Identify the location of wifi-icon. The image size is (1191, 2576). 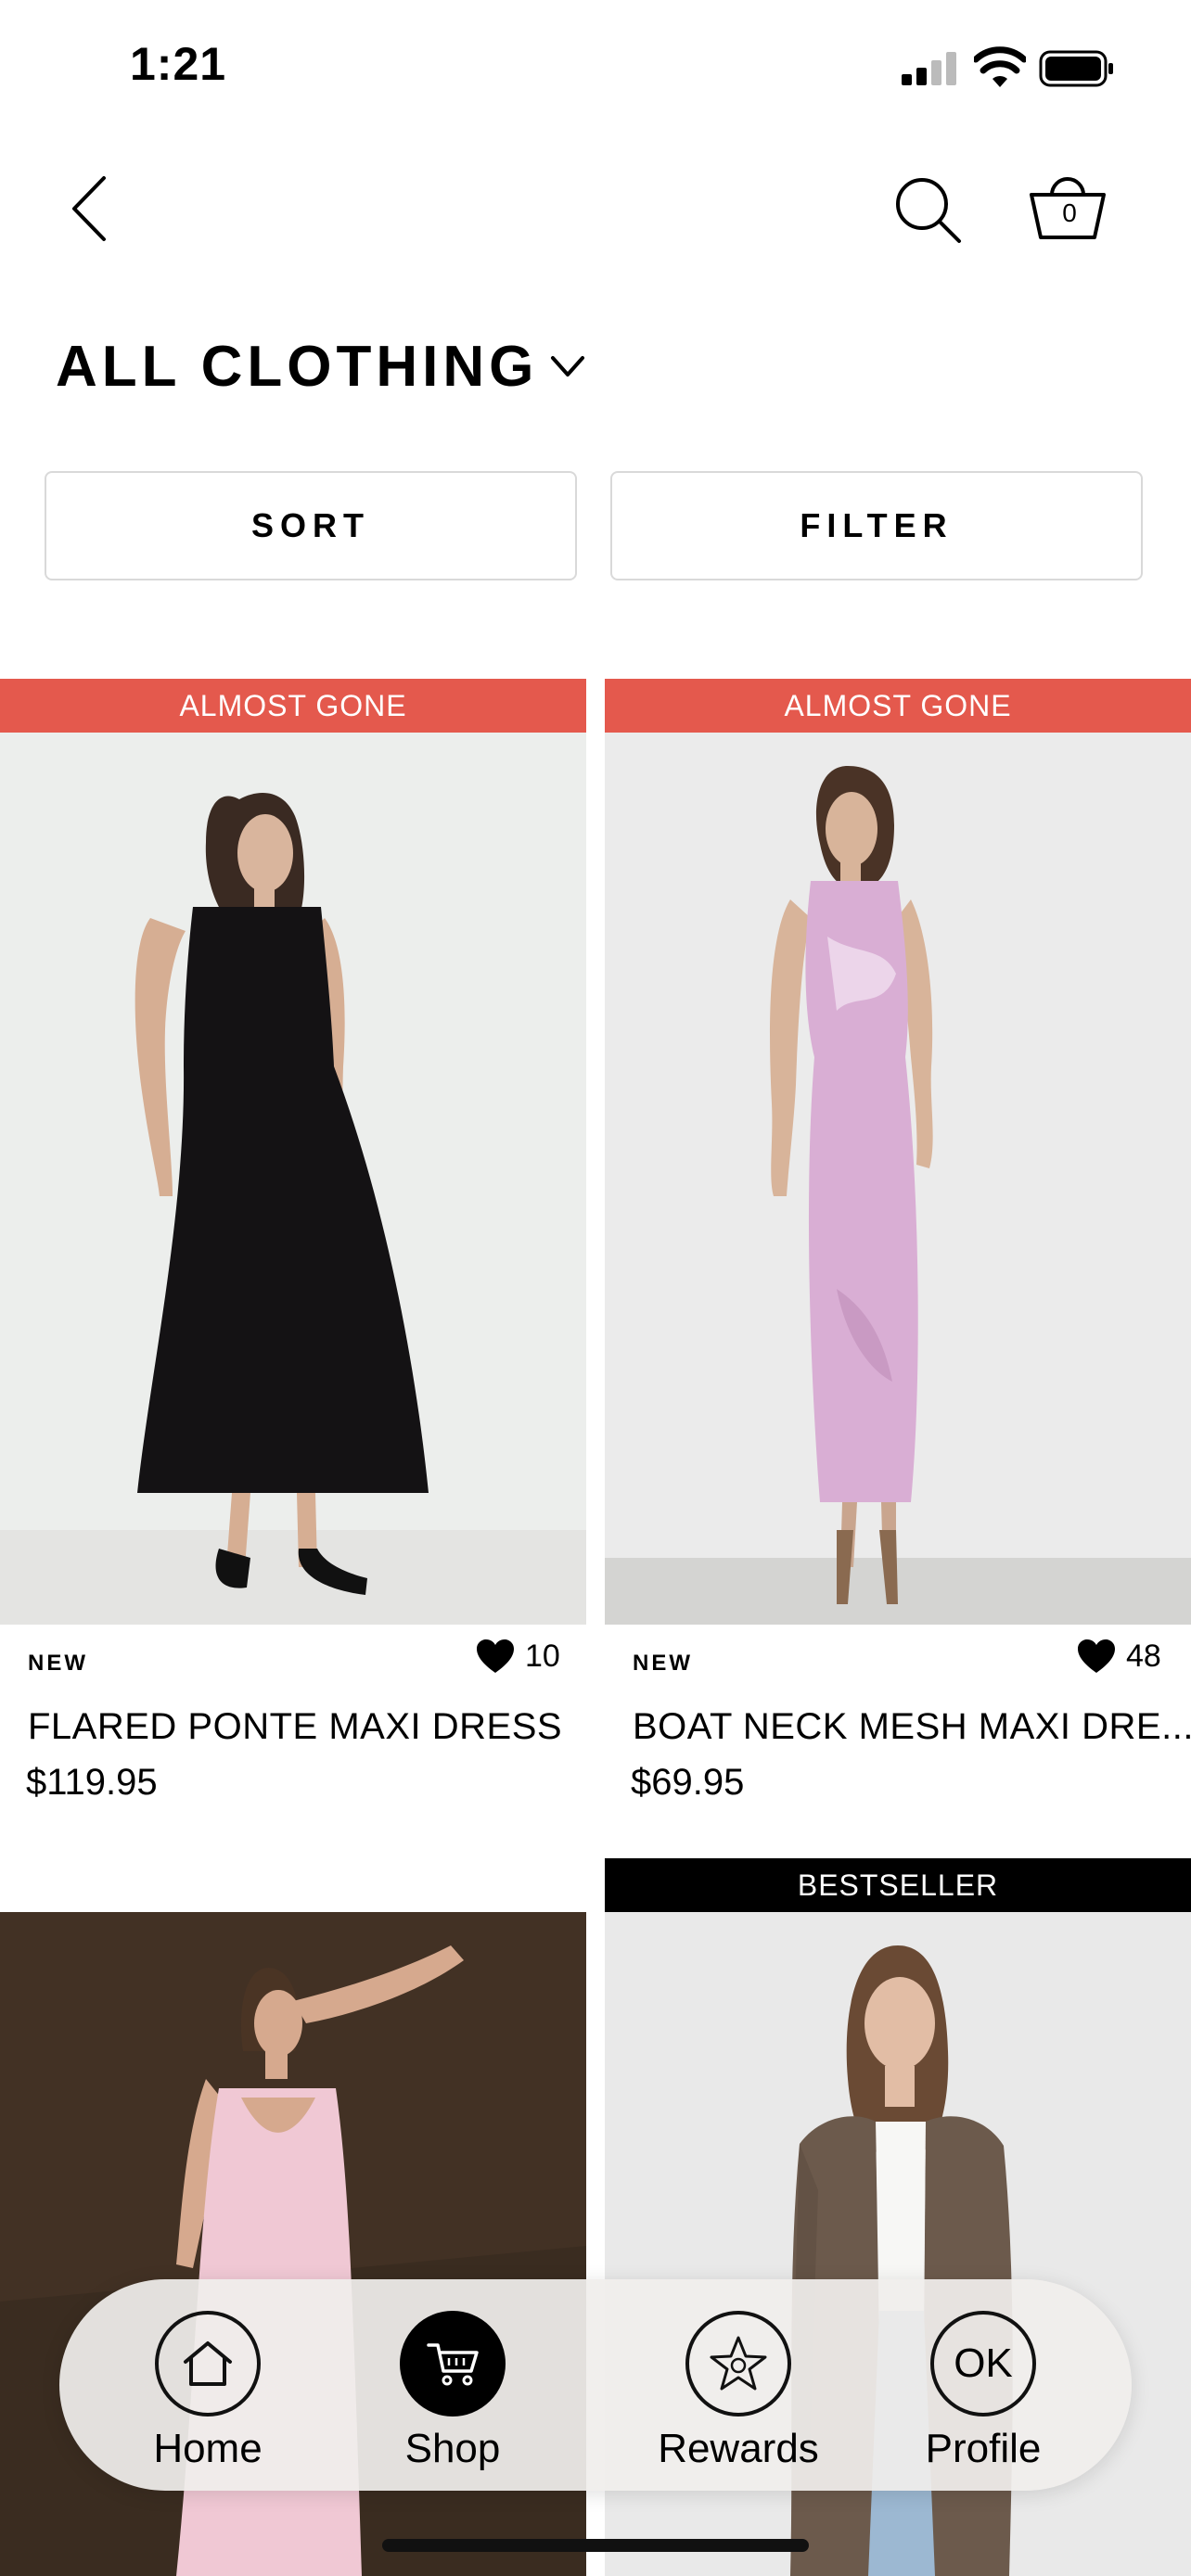
(1000, 66).